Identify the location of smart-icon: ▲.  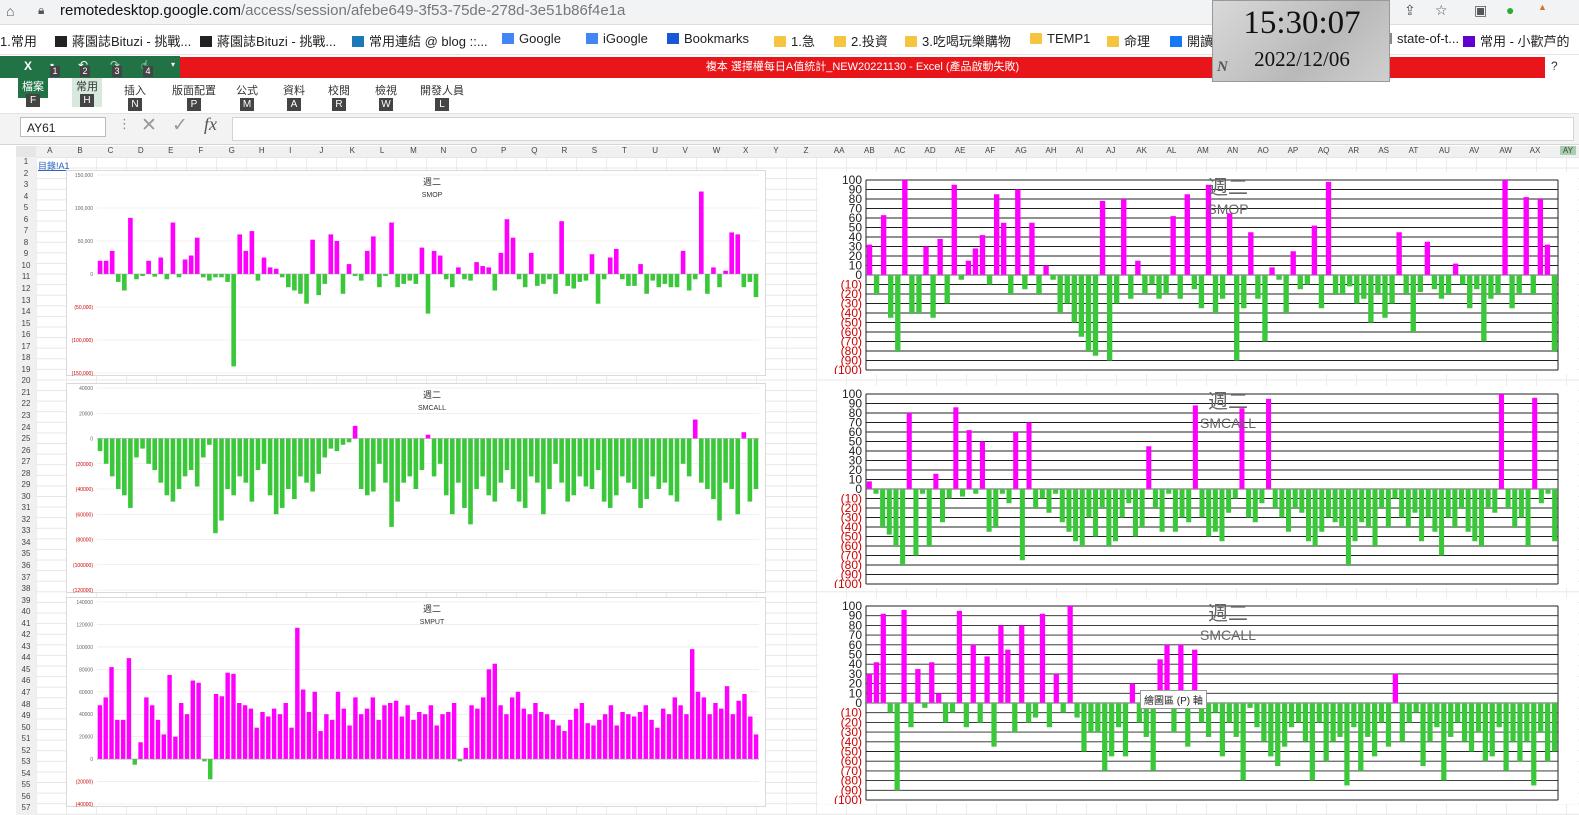
(1542, 7).